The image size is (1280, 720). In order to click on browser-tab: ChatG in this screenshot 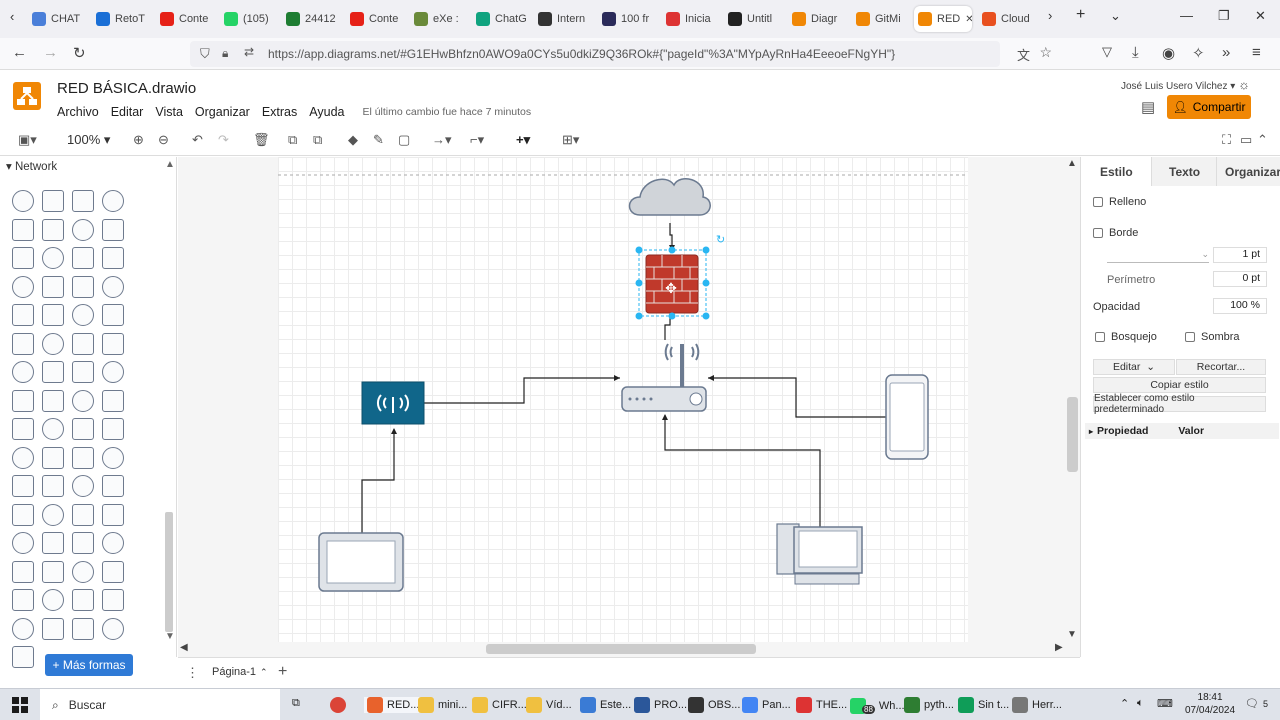, I will do `click(502, 19)`.